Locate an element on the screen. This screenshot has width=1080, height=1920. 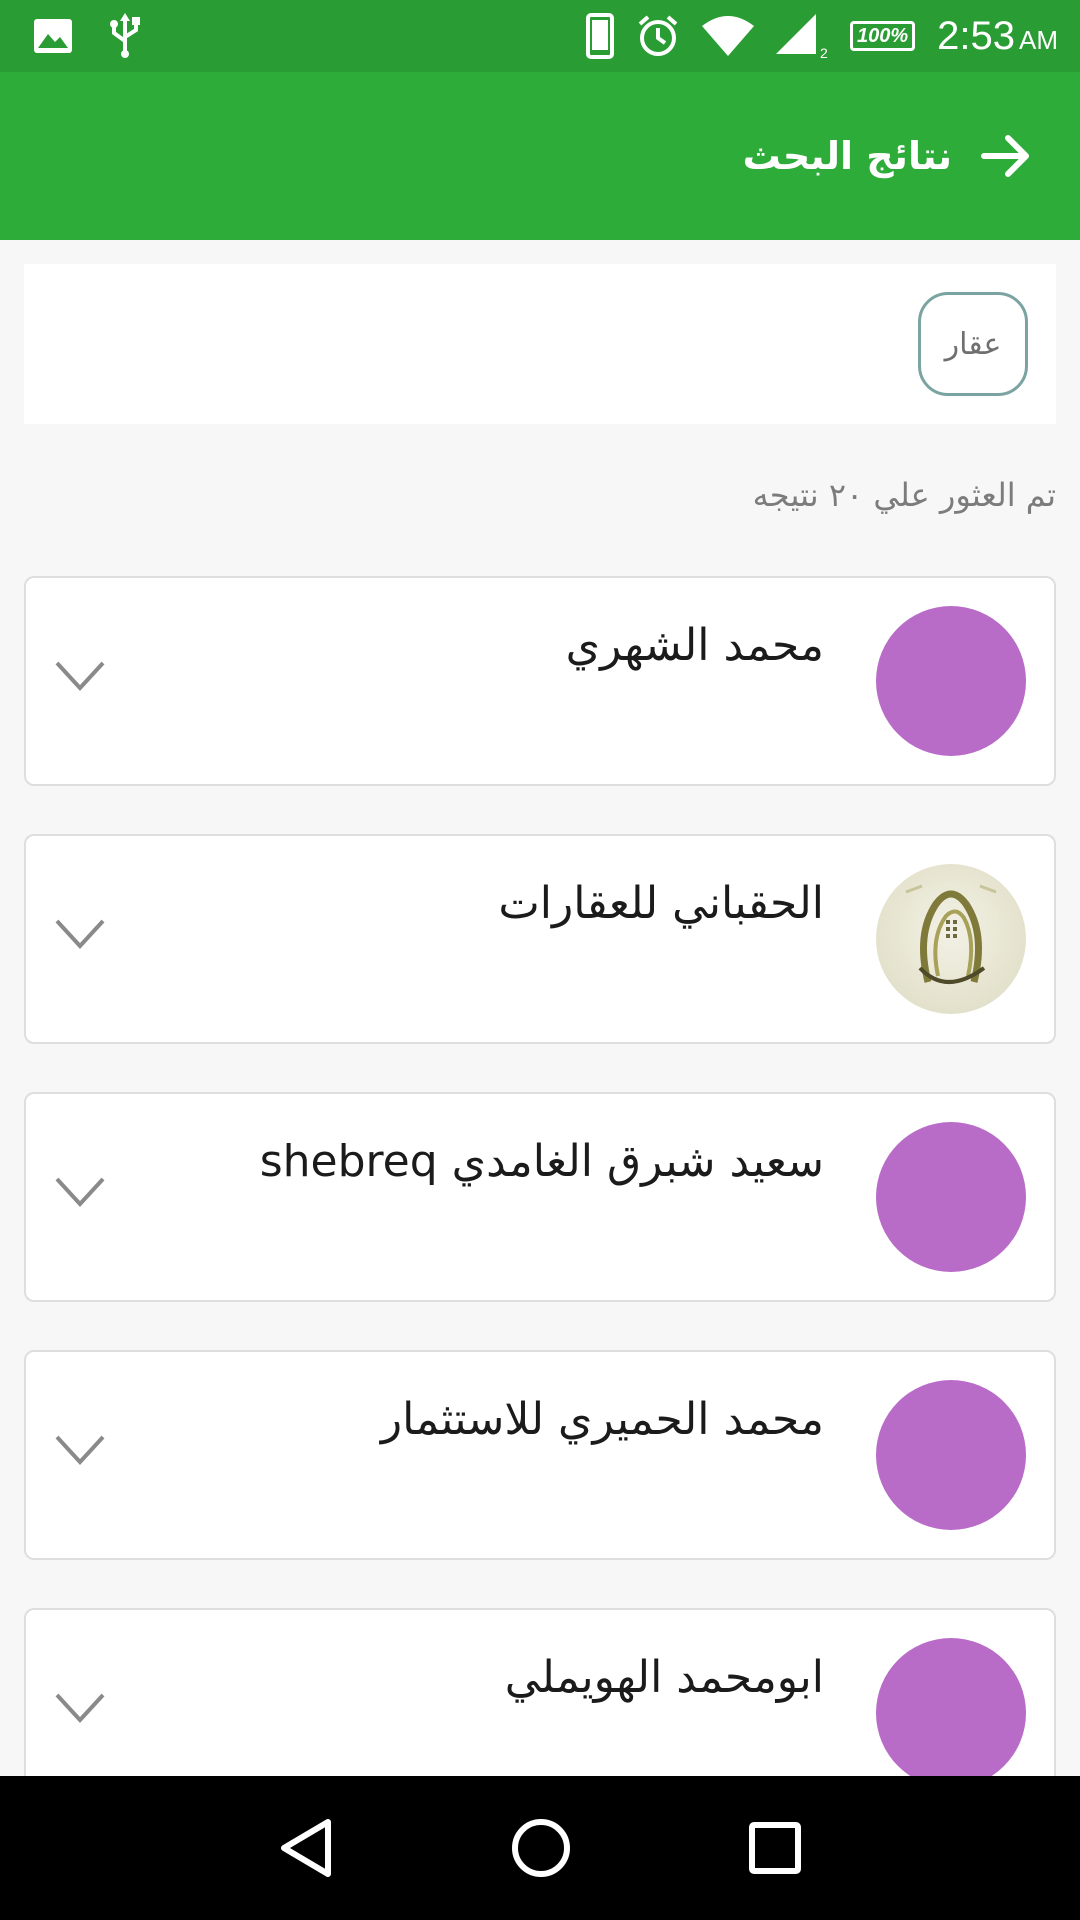
image-icon is located at coordinates (53, 36).